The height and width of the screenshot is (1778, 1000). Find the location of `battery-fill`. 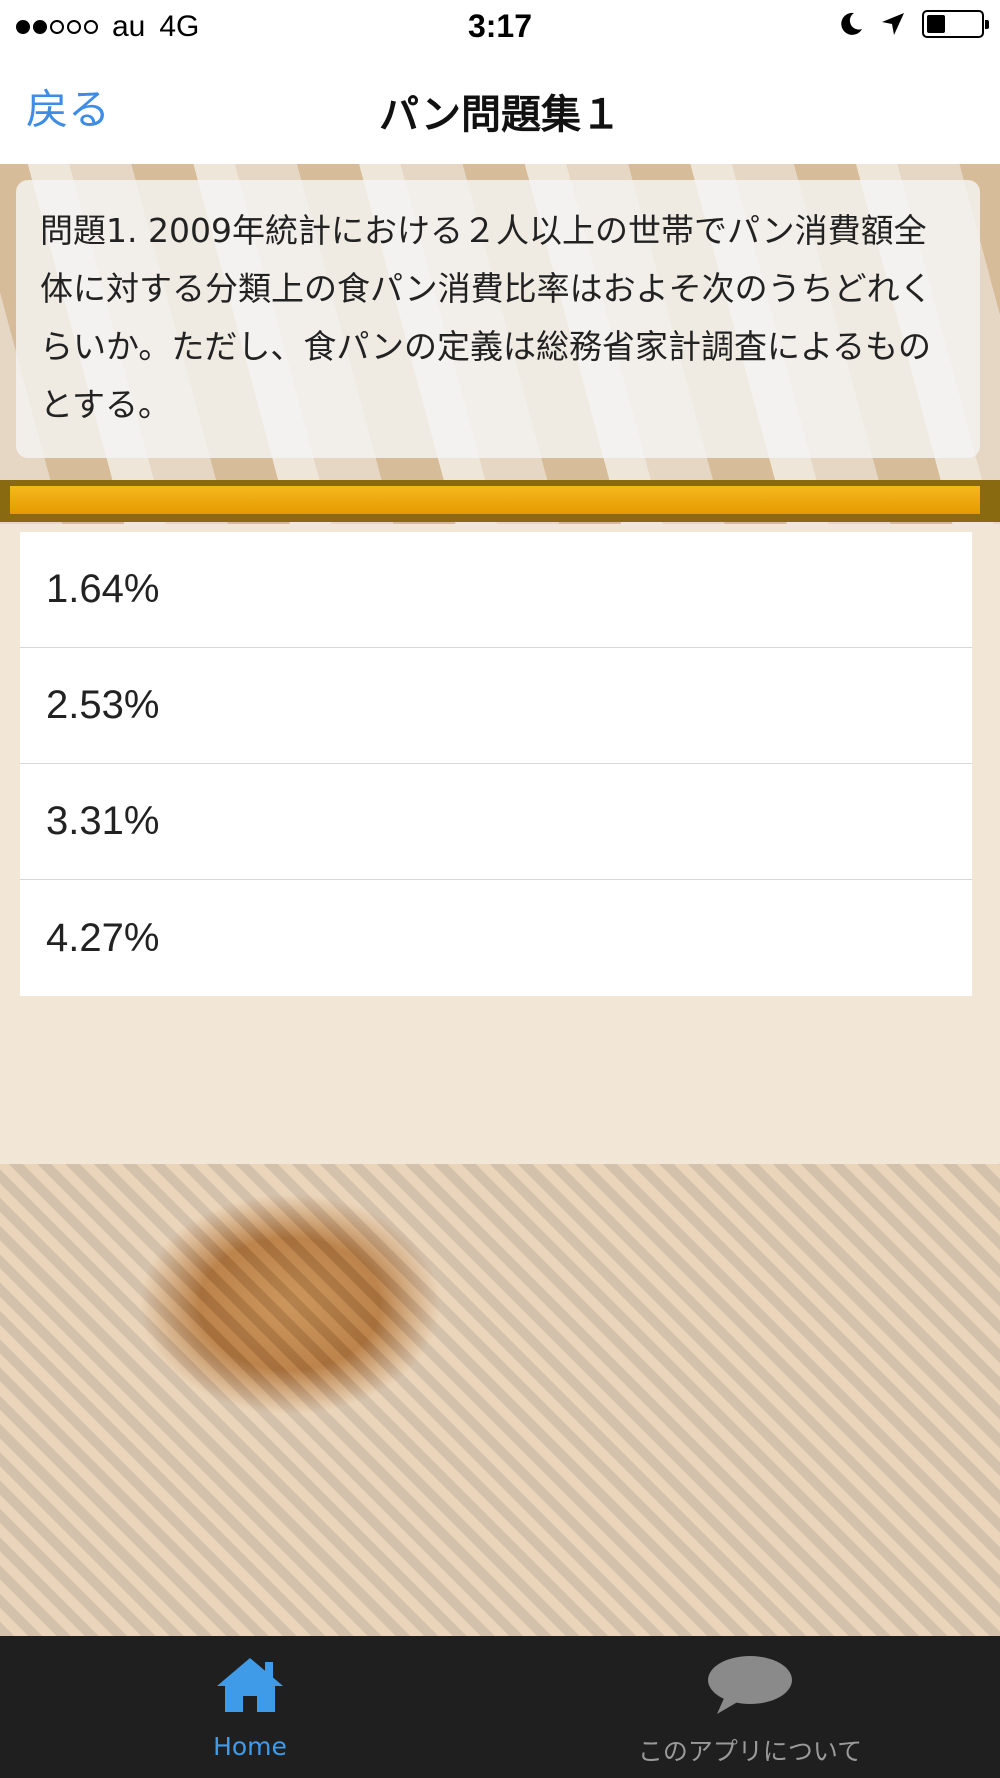

battery-fill is located at coordinates (936, 24).